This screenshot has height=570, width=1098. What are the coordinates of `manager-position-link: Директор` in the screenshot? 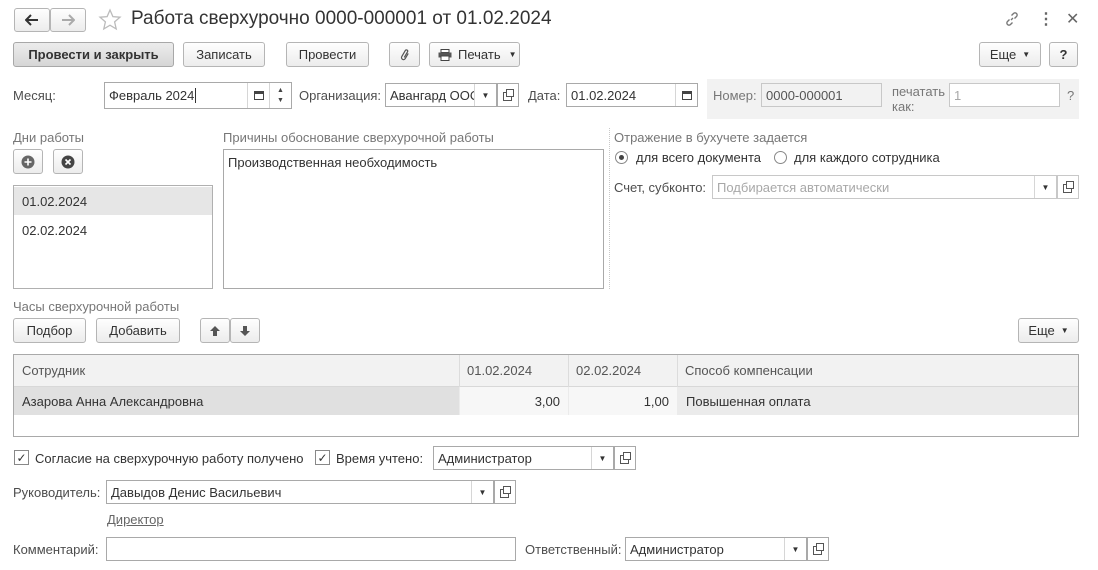 It's located at (135, 519).